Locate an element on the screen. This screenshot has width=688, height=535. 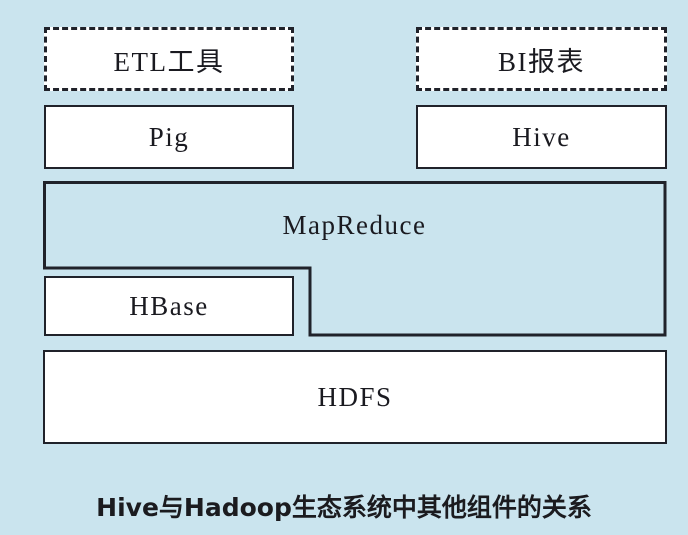
node-hdfs-label: HDFS is located at coordinates (355, 396).